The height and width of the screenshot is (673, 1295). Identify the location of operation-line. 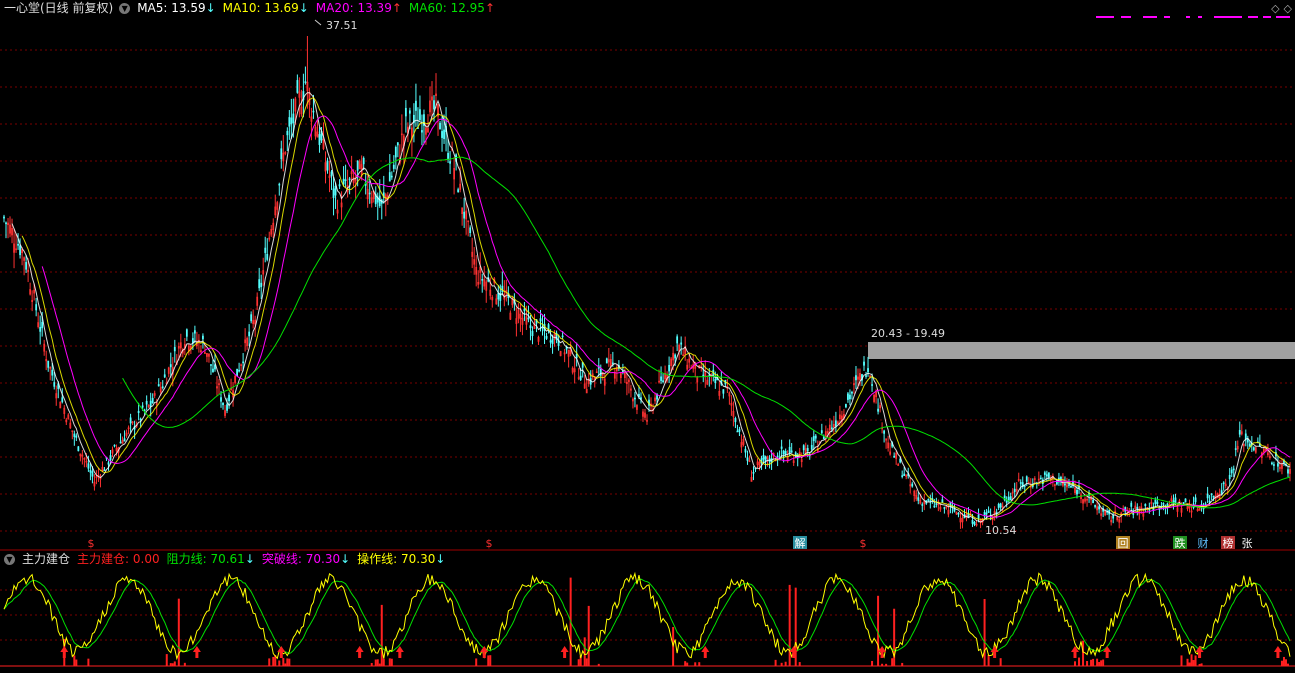
(647, 616).